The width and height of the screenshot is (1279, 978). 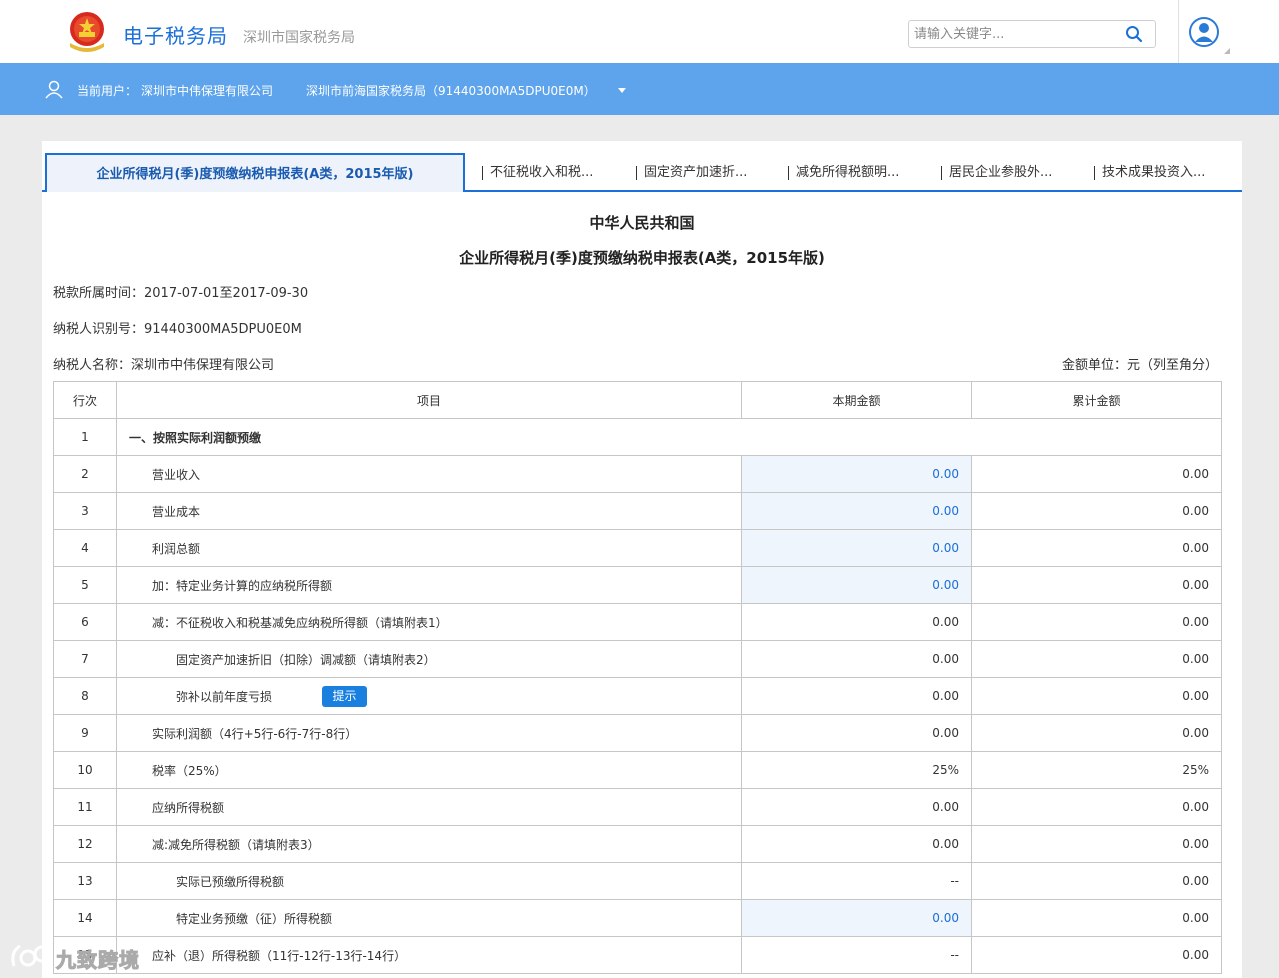 What do you see at coordinates (236, 844) in the screenshot?
I see `row-item-label: 减:减免所得税额（请填附表3）` at bounding box center [236, 844].